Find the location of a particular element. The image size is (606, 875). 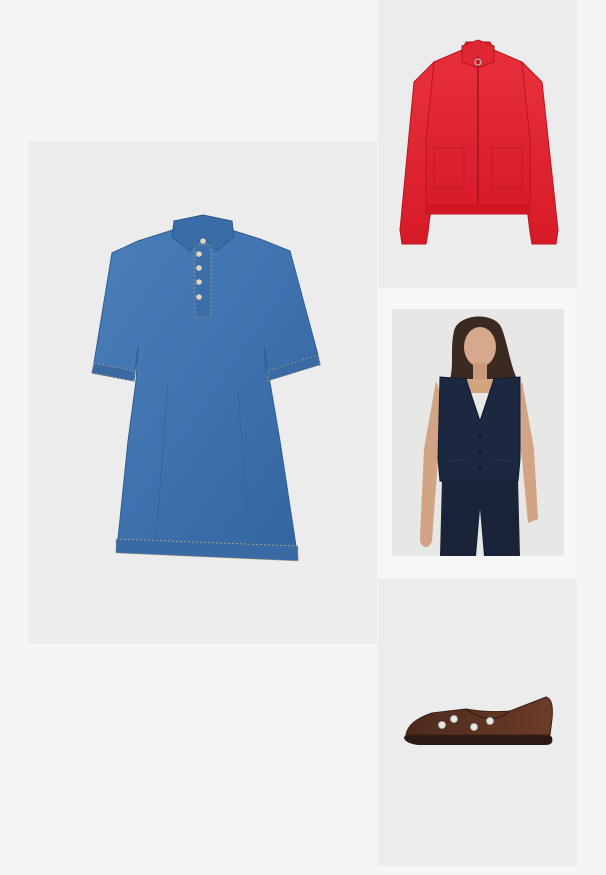

brown-suede-flat-shoe-image is located at coordinates (478, 720).